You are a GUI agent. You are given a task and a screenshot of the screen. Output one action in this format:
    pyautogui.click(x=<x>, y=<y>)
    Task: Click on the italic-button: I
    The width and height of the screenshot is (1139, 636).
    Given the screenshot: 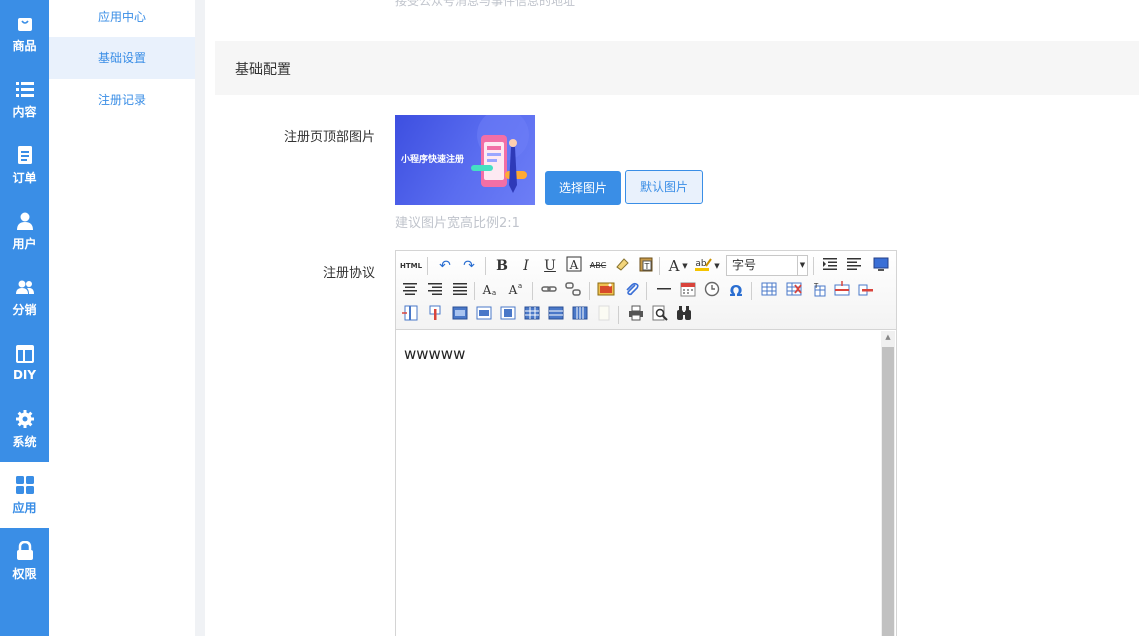 What is the action you would take?
    pyautogui.click(x=526, y=266)
    